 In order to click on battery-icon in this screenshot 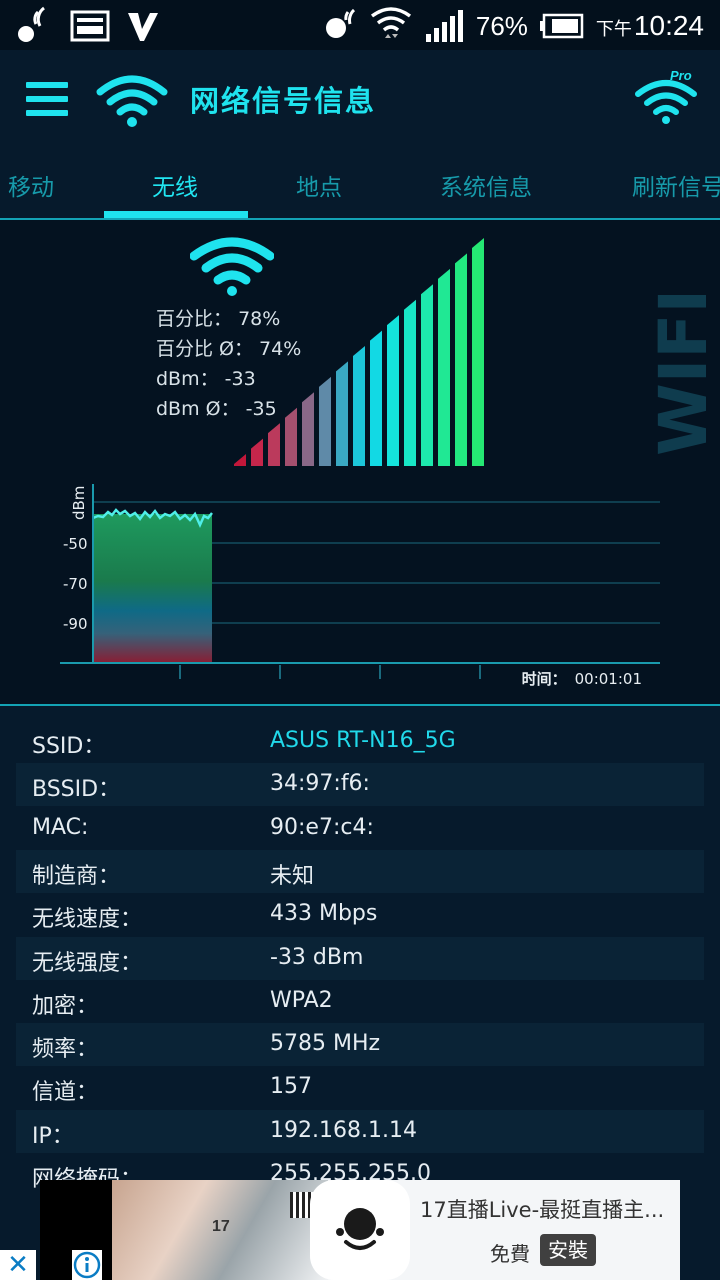, I will do `click(561, 26)`.